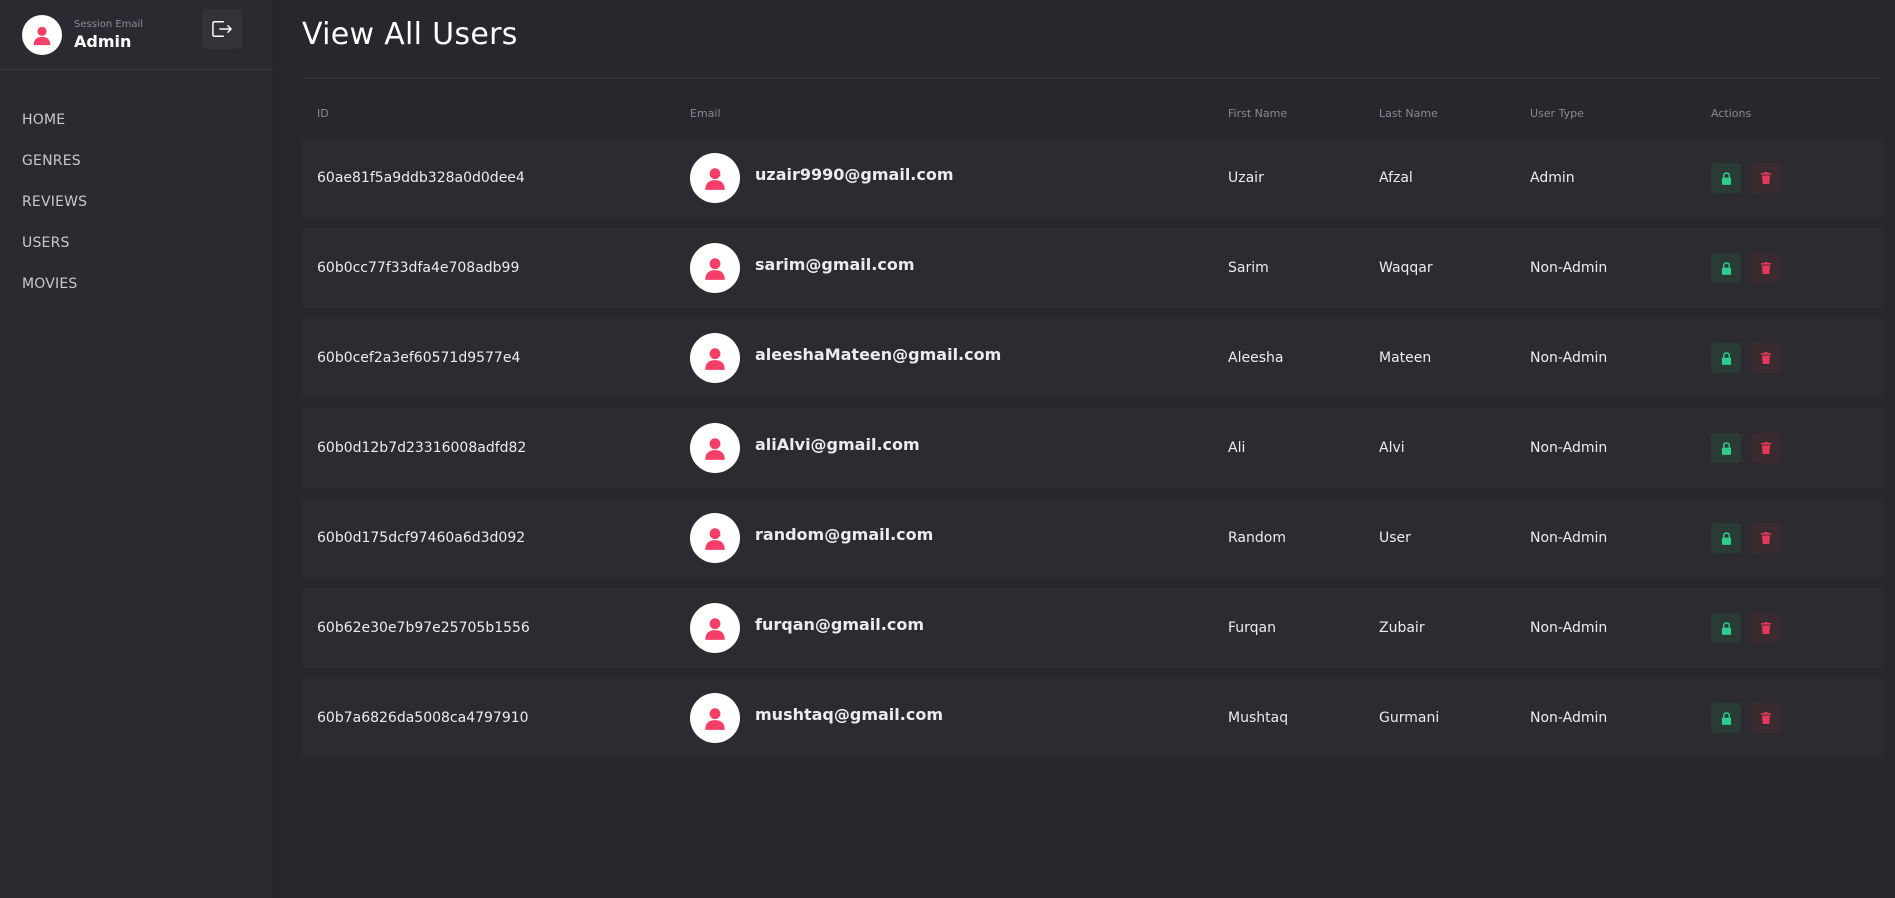 The height and width of the screenshot is (898, 1895). What do you see at coordinates (1092, 78) in the screenshot?
I see `title-divider` at bounding box center [1092, 78].